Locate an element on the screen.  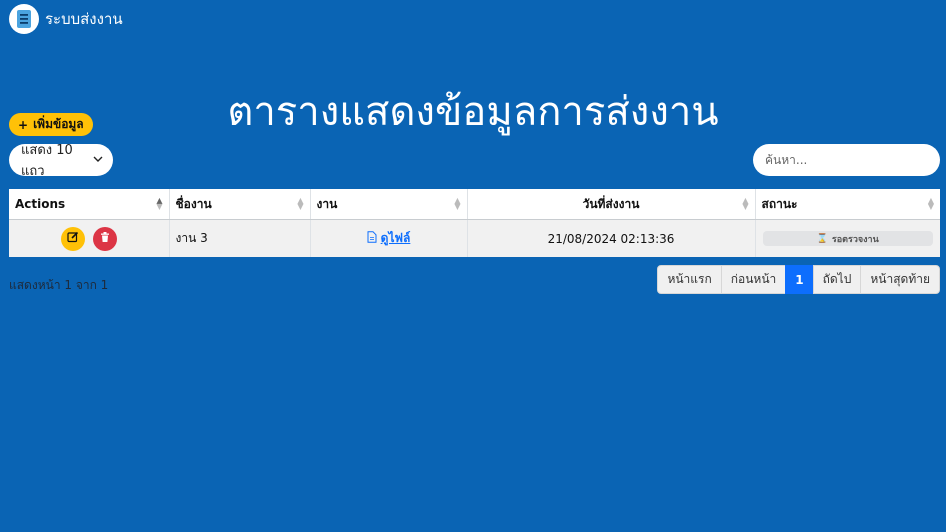
search-input is located at coordinates (846, 160).